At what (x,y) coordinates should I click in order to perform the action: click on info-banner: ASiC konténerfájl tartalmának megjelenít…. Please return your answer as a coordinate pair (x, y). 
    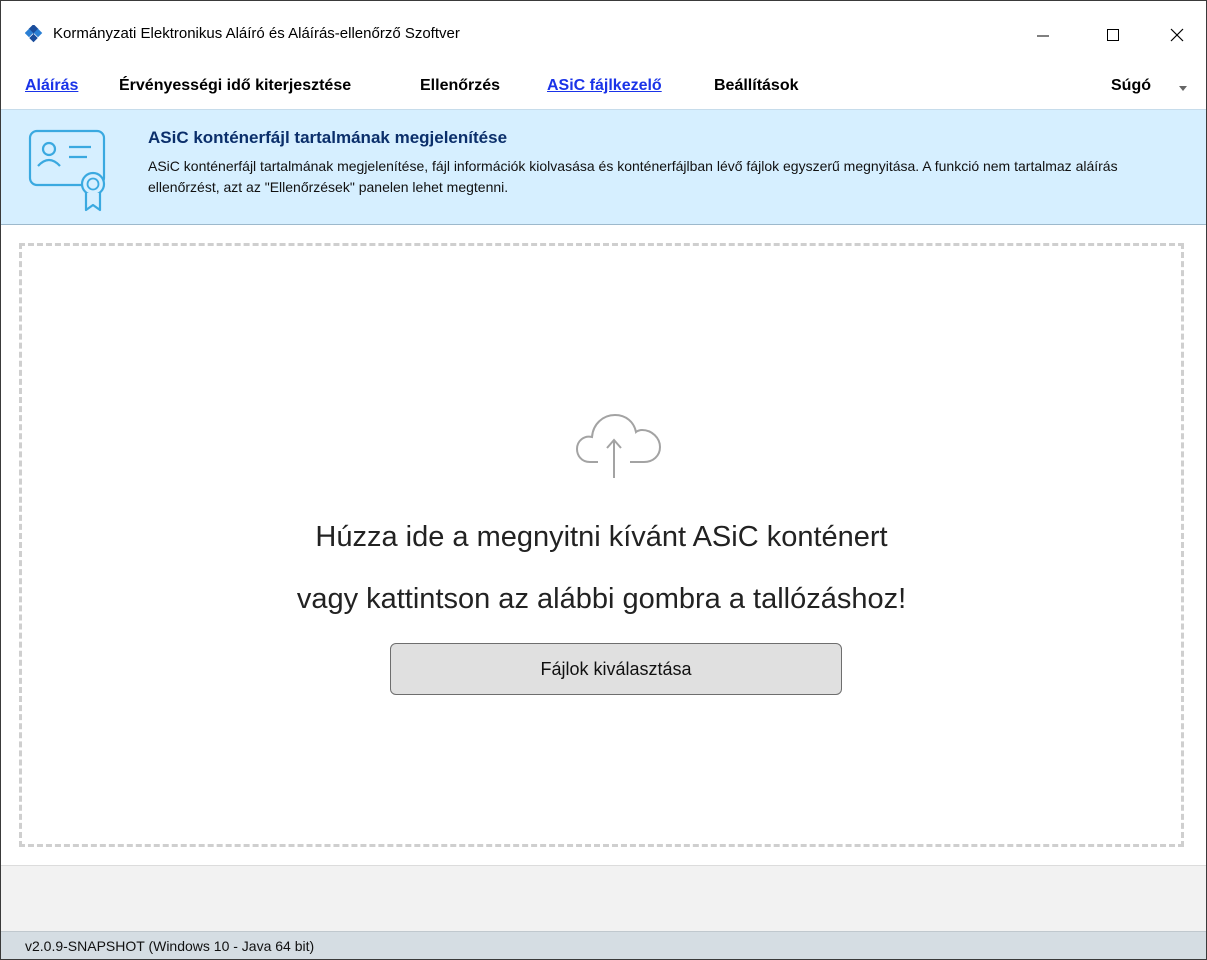
    Looking at the image, I should click on (603, 167).